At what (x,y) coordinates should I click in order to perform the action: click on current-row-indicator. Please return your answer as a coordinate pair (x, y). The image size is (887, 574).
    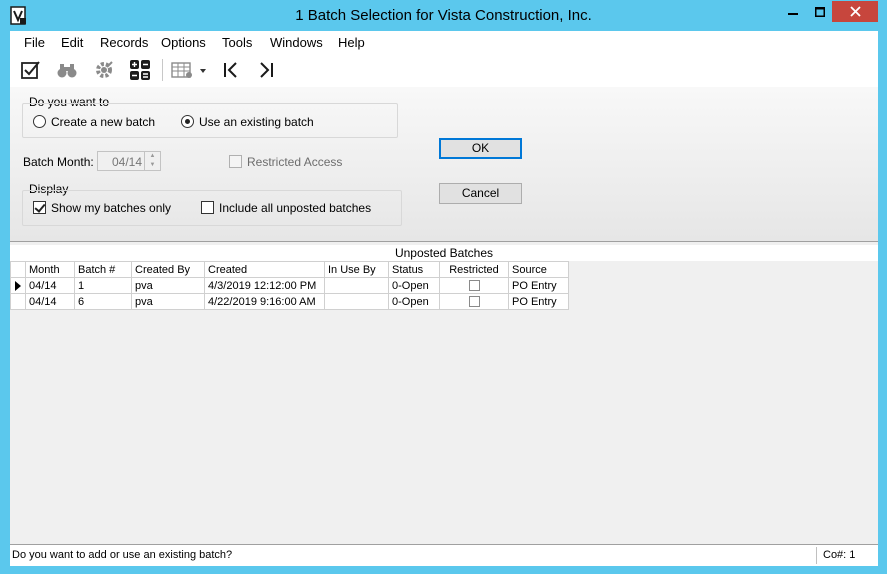
    Looking at the image, I should click on (18, 285).